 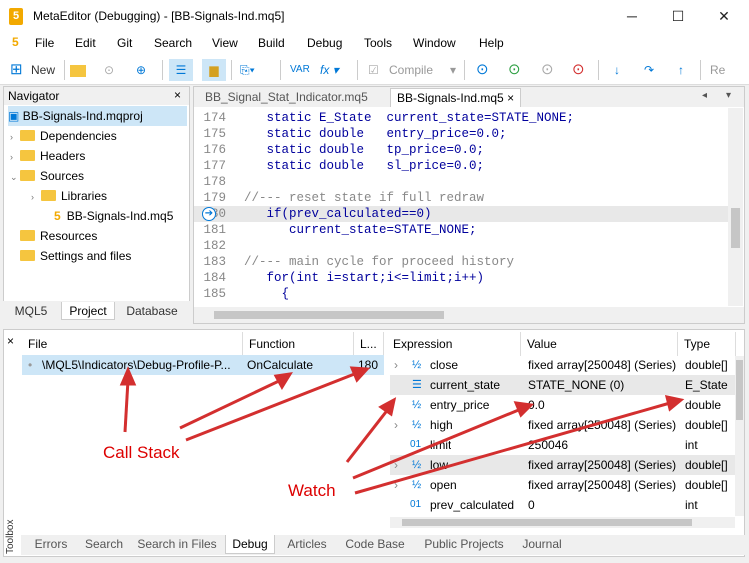 I want to click on arrow-watch-expression, so click(x=368, y=435).